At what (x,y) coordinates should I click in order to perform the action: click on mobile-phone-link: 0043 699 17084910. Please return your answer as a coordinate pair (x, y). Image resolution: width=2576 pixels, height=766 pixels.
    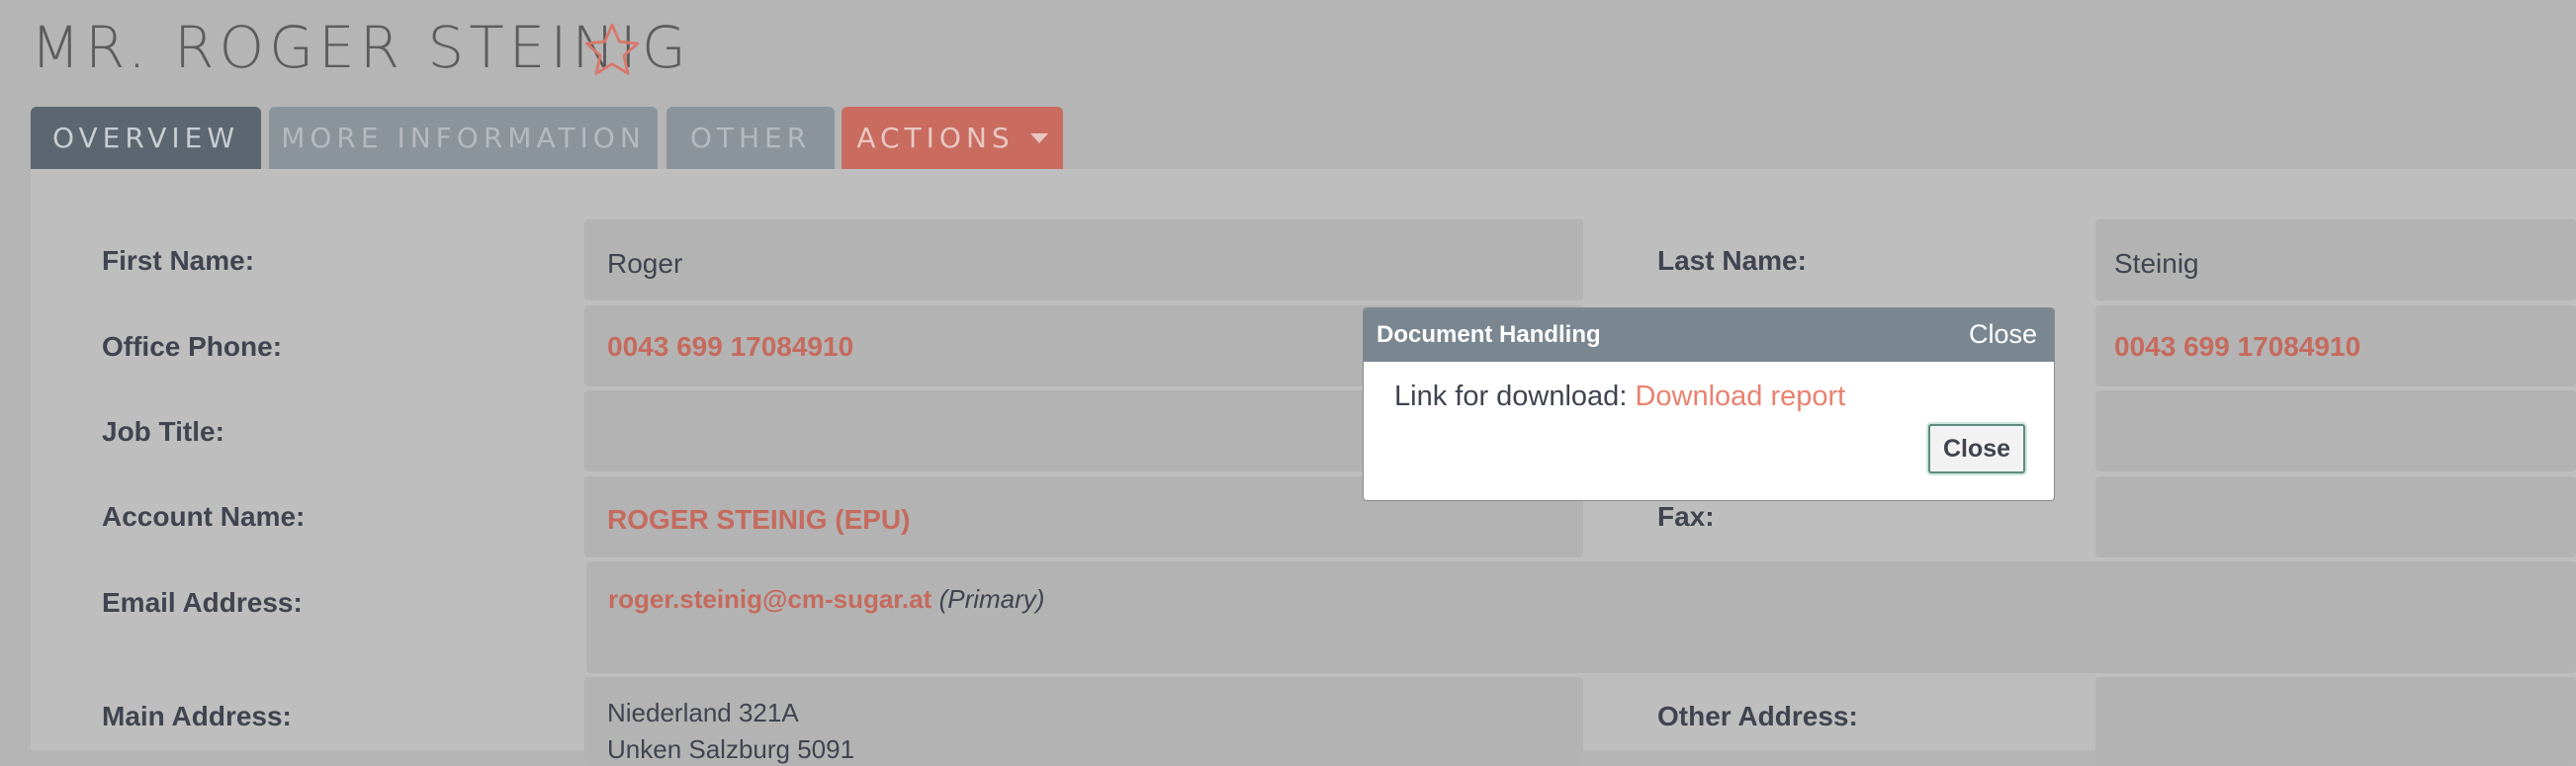
    Looking at the image, I should click on (2237, 347).